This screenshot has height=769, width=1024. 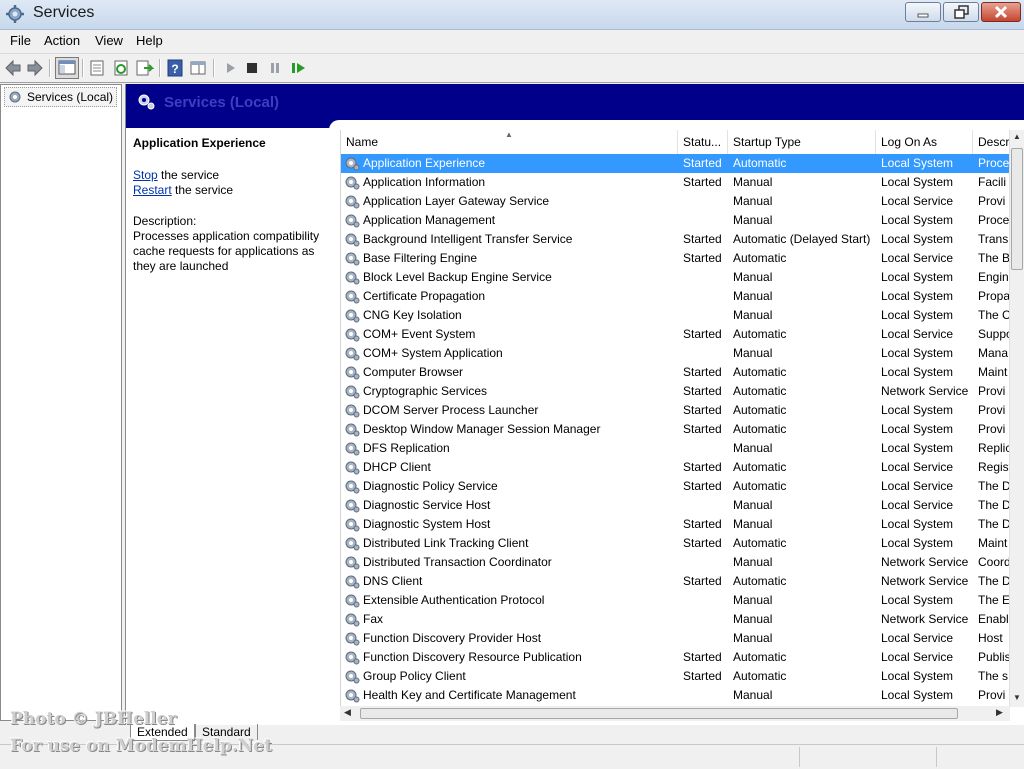 What do you see at coordinates (925, 619) in the screenshot?
I see `service-log-on-as: Network Service` at bounding box center [925, 619].